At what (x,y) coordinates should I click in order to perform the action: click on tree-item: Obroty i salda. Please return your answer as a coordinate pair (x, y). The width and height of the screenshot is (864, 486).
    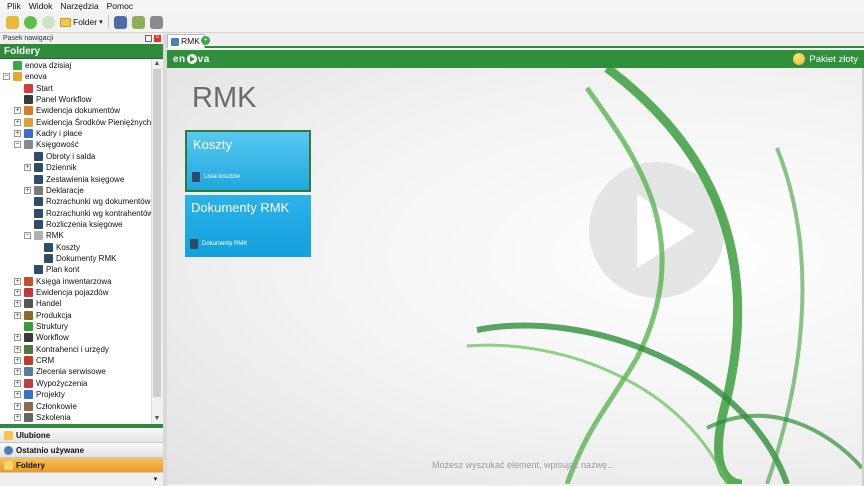
    Looking at the image, I should click on (59, 156).